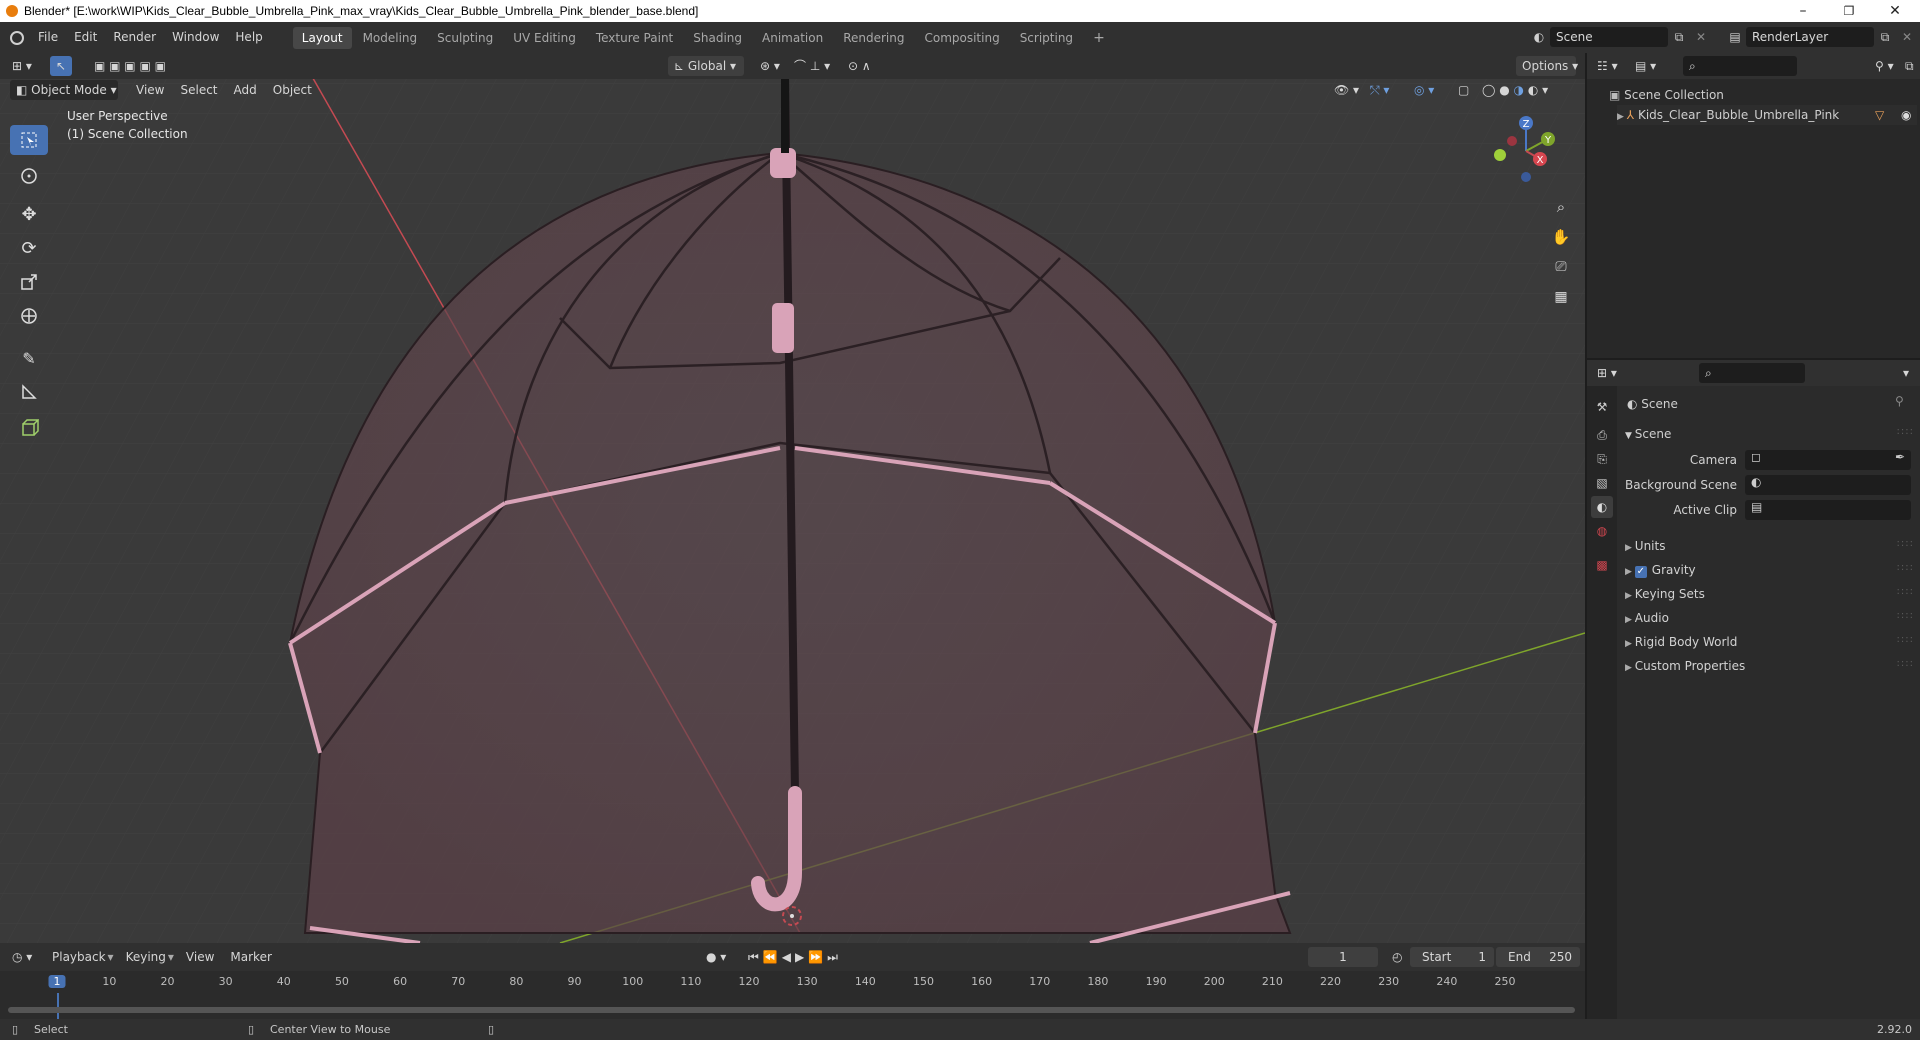 The height and width of the screenshot is (1040, 1920). I want to click on restore-button: ❐, so click(1849, 11).